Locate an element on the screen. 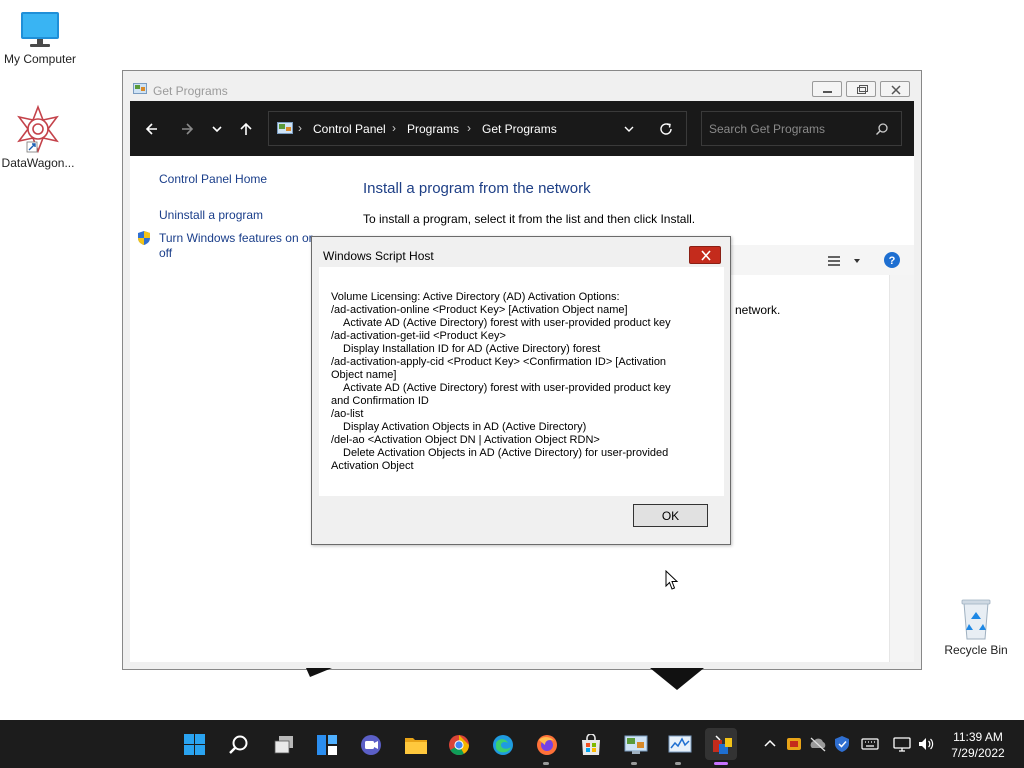 This screenshot has height=768, width=1024. arrow-up-icon is located at coordinates (246, 128).